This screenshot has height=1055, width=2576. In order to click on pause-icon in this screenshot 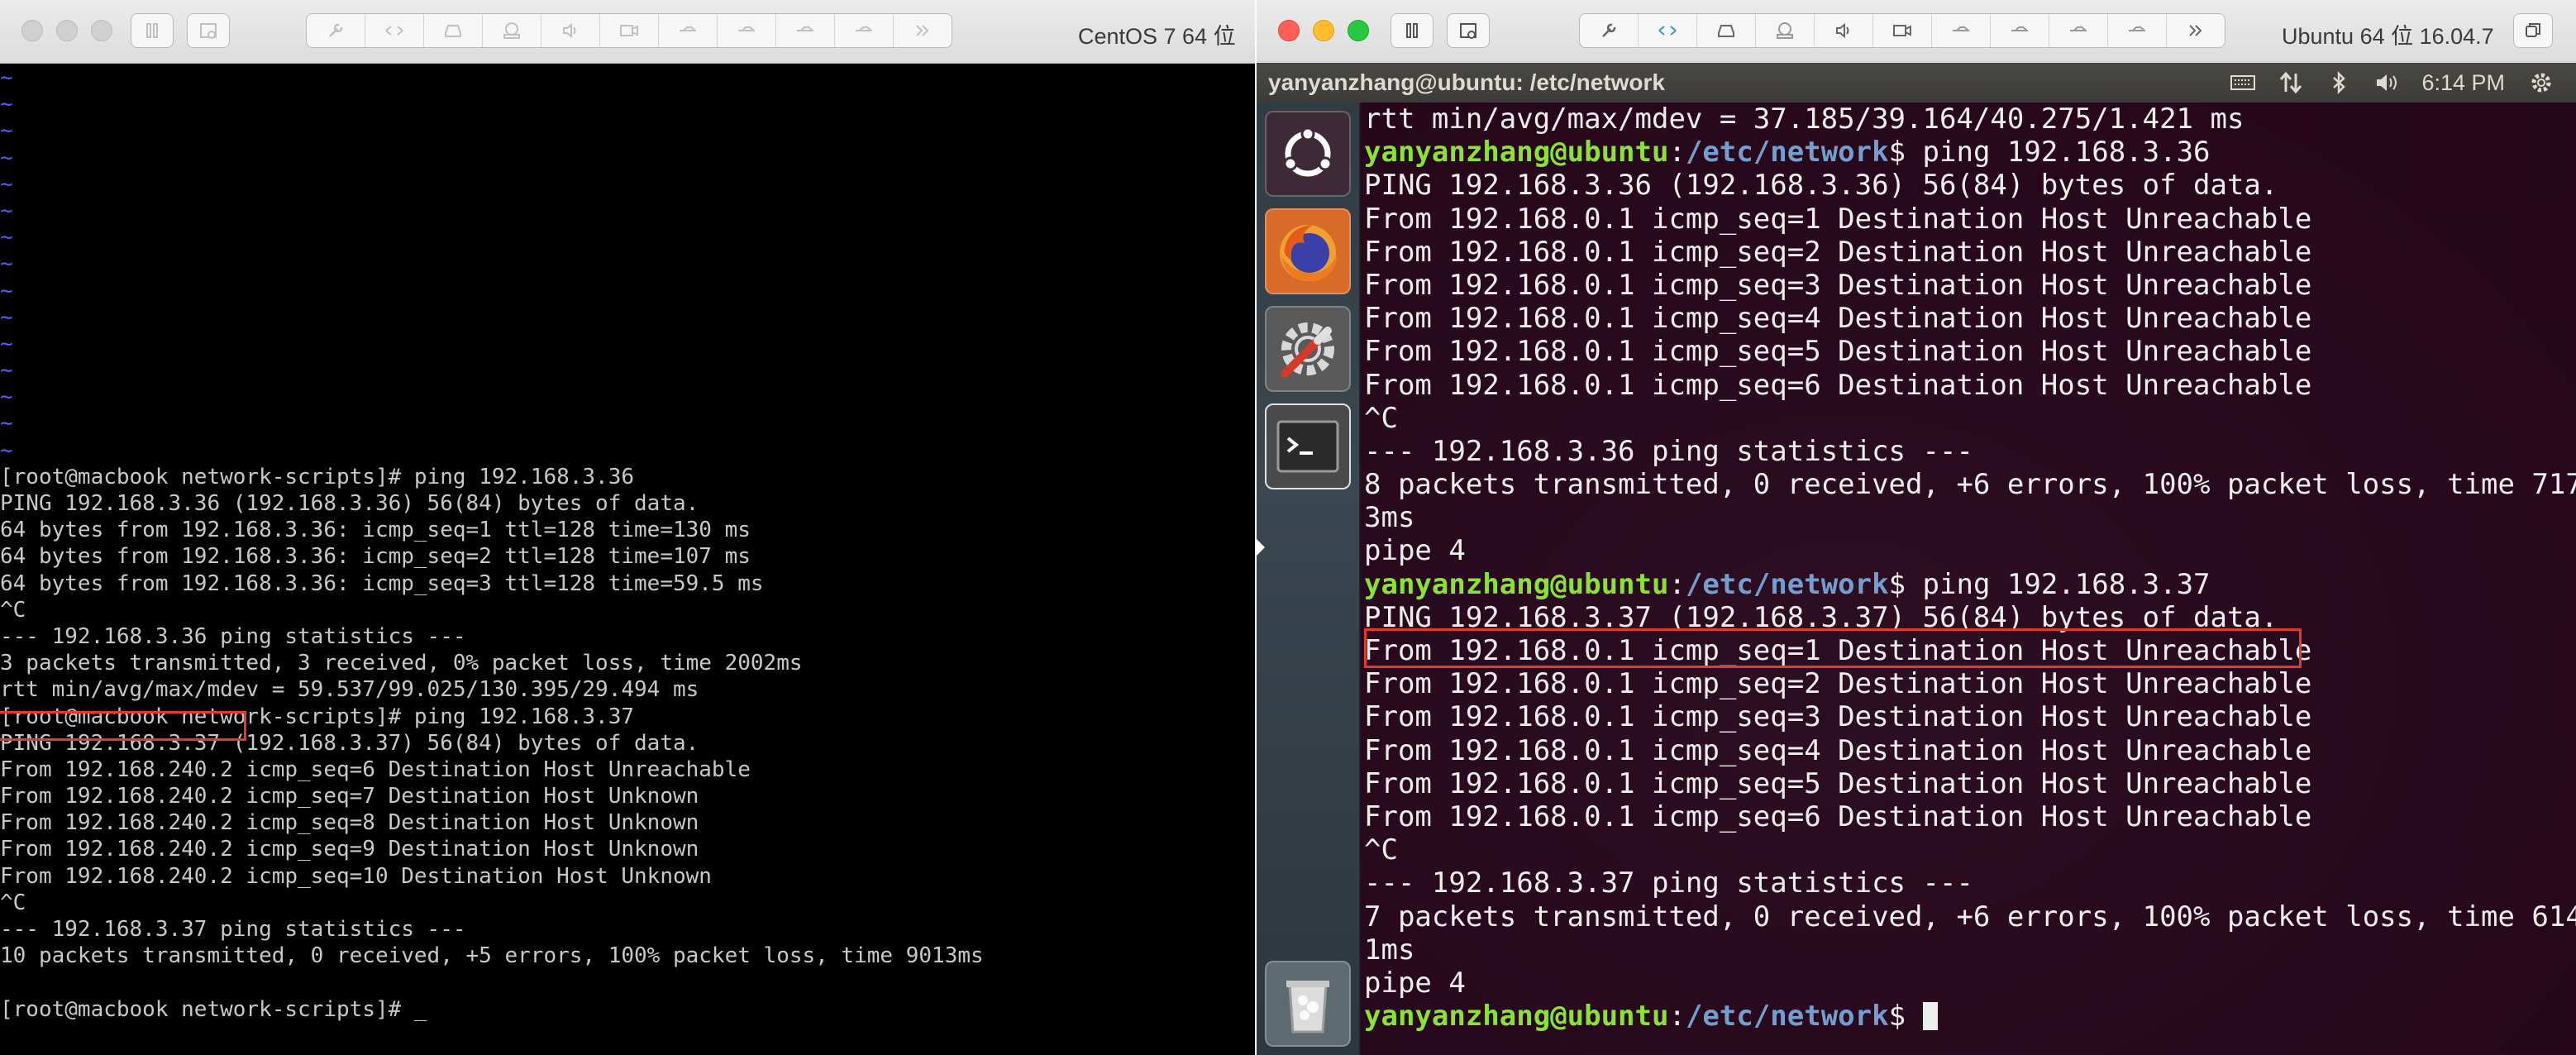, I will do `click(1412, 31)`.